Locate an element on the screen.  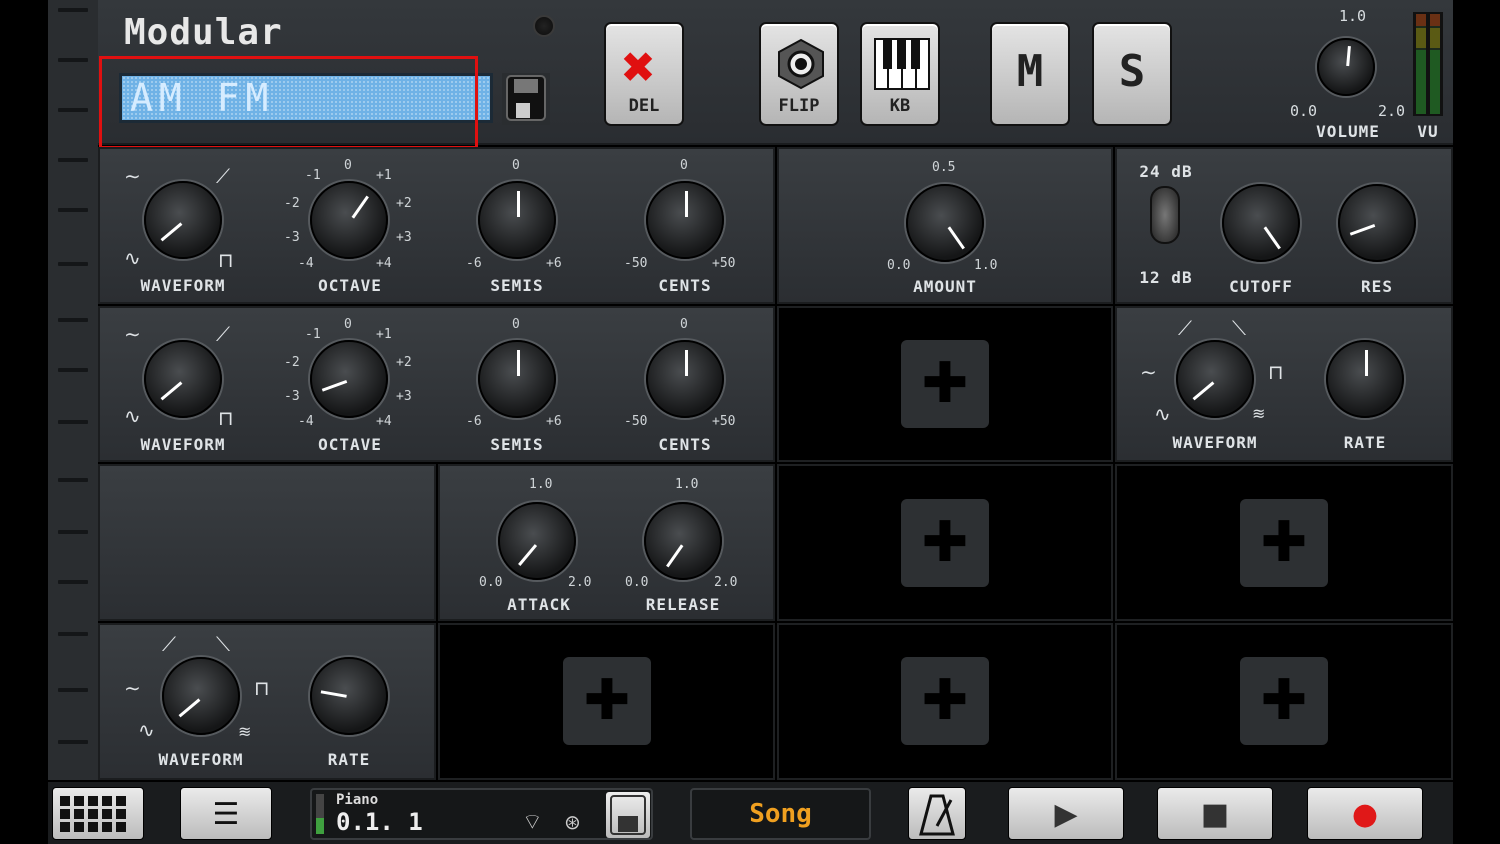
lfo2-rate-knob is located at coordinates (349, 696).